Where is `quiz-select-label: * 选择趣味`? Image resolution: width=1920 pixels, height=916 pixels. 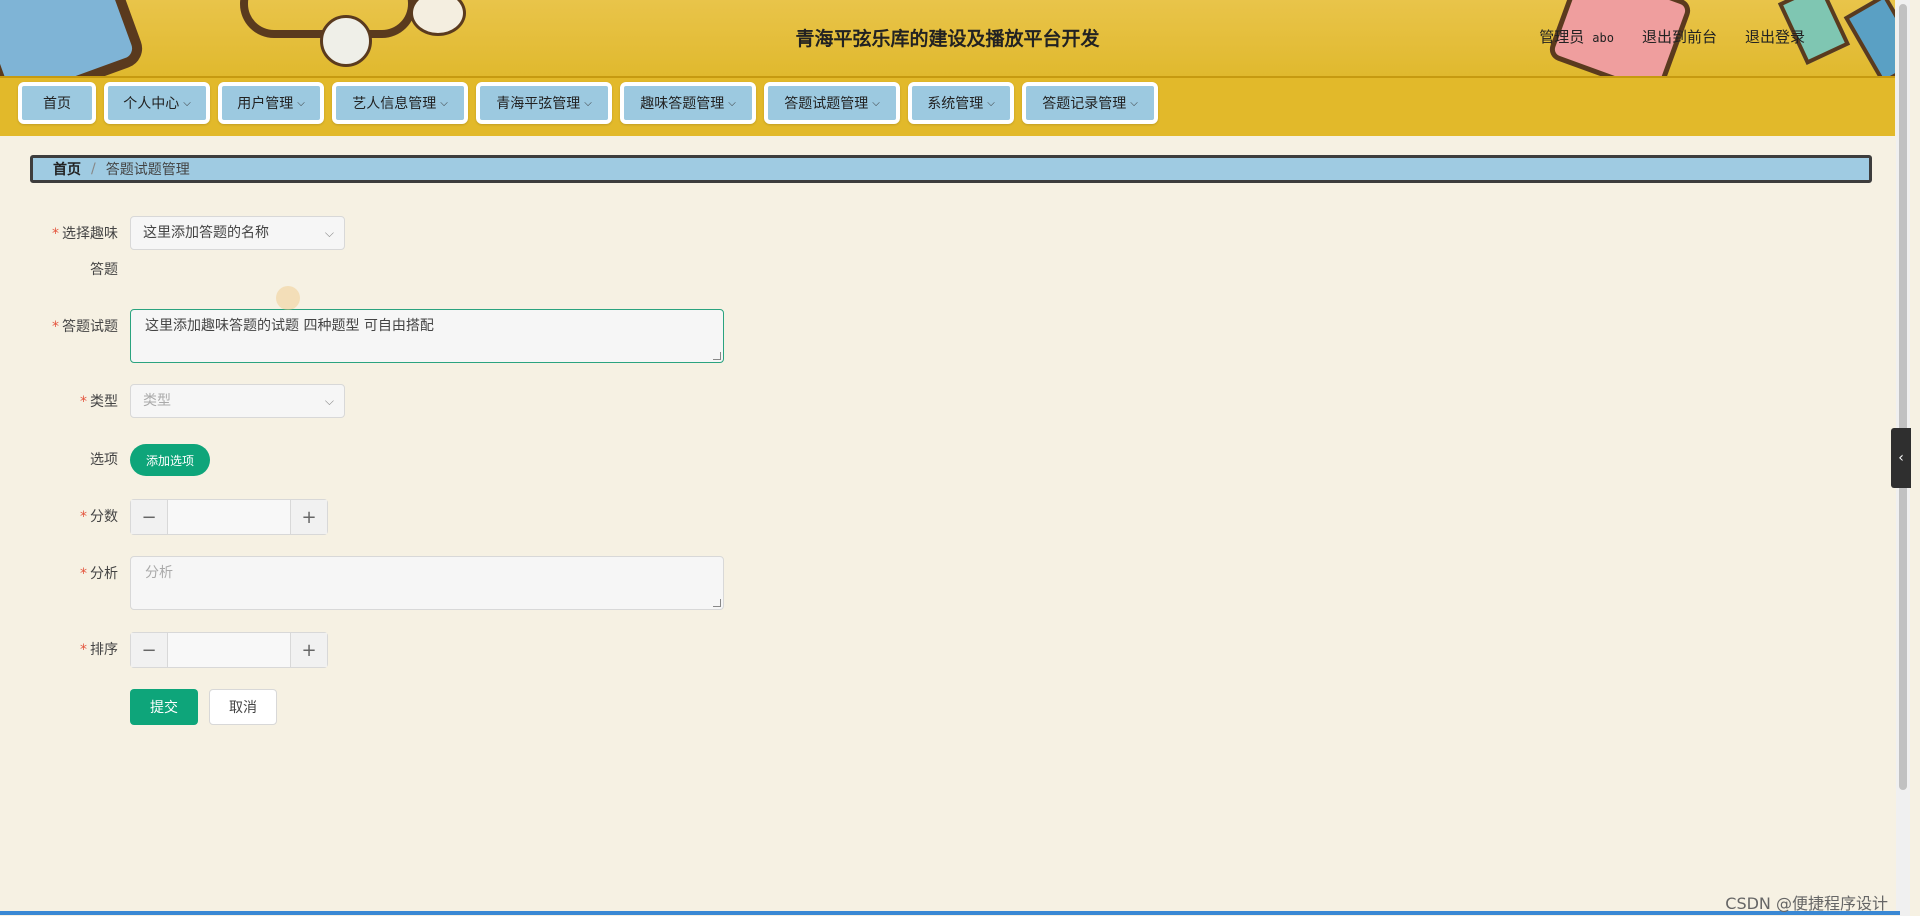 quiz-select-label: * 选择趣味 is located at coordinates (85, 234).